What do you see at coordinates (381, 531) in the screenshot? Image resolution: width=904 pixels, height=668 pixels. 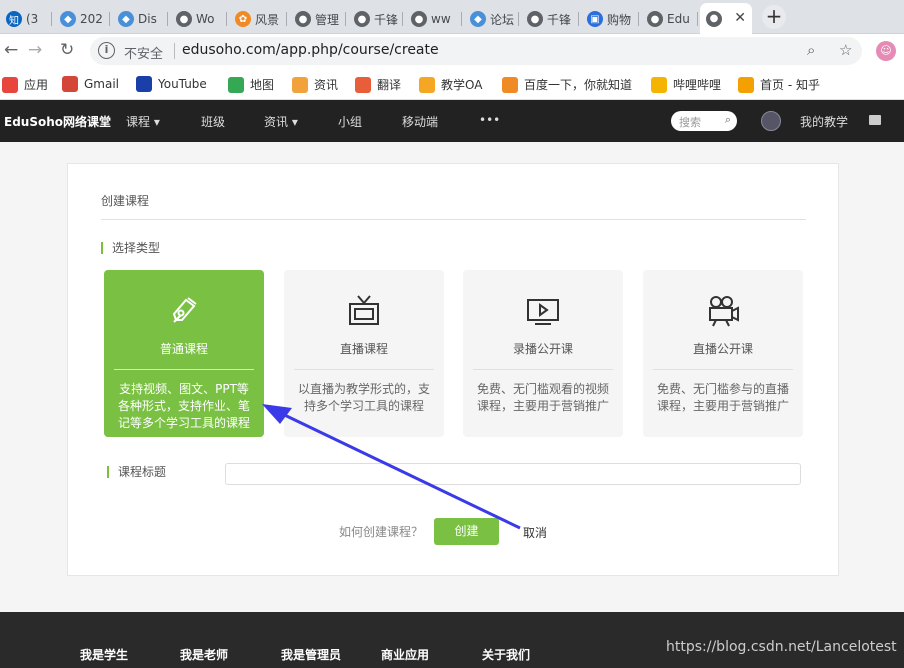 I see `how-to-create-link: 如何创建课程？` at bounding box center [381, 531].